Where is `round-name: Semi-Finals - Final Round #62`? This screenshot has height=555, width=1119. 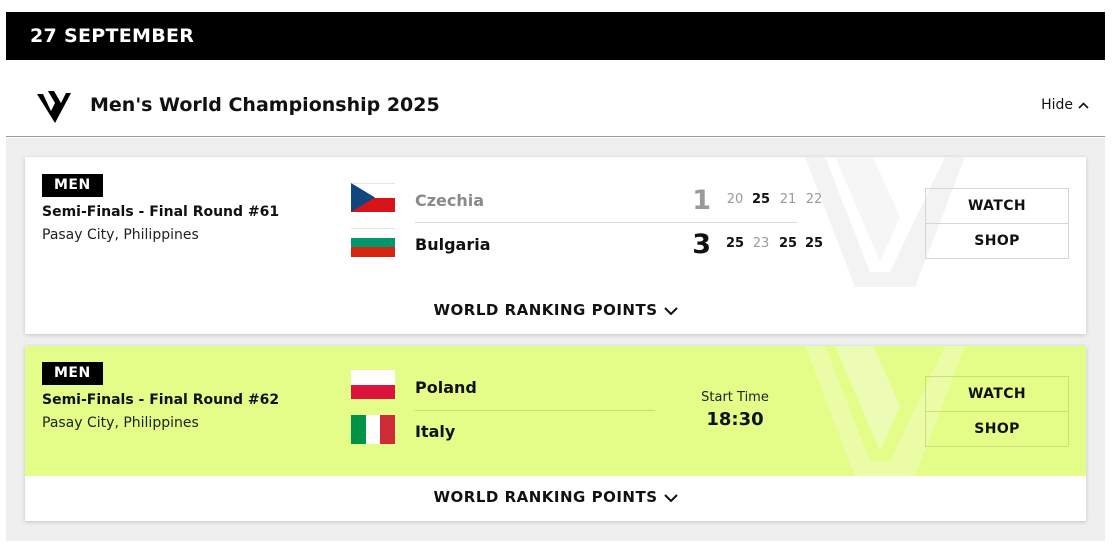
round-name: Semi-Finals - Final Round #62 is located at coordinates (161, 400).